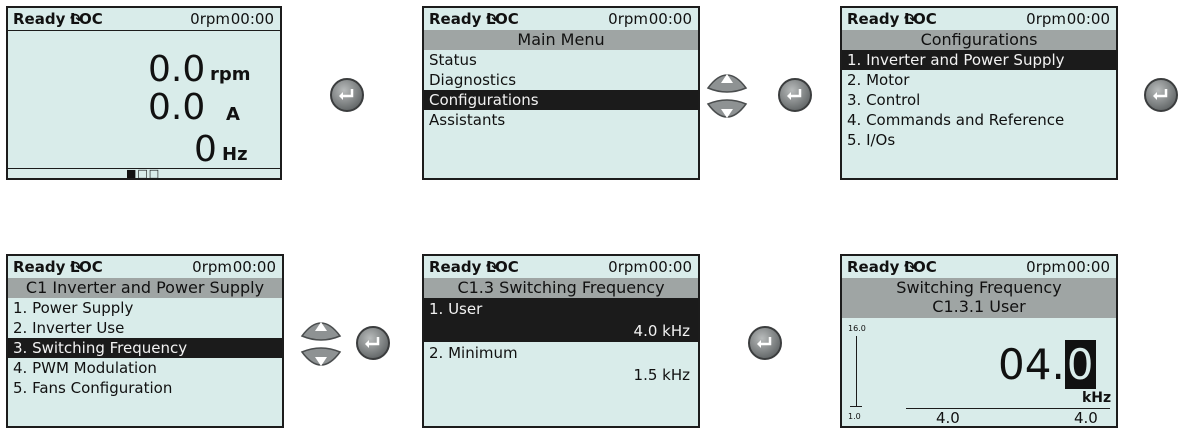  I want to click on scale-max: 16.0, so click(857, 328).